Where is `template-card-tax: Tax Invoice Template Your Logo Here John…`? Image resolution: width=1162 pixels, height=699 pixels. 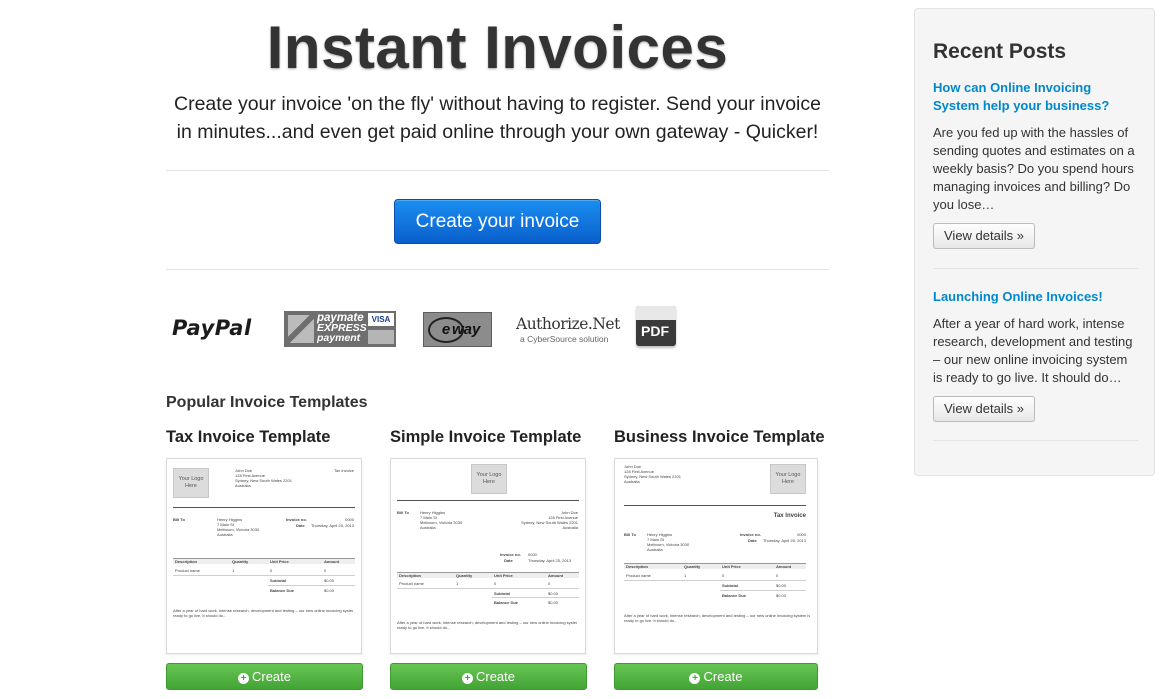 template-card-tax: Tax Invoice Template Your Logo Here John… is located at coordinates (265, 559).